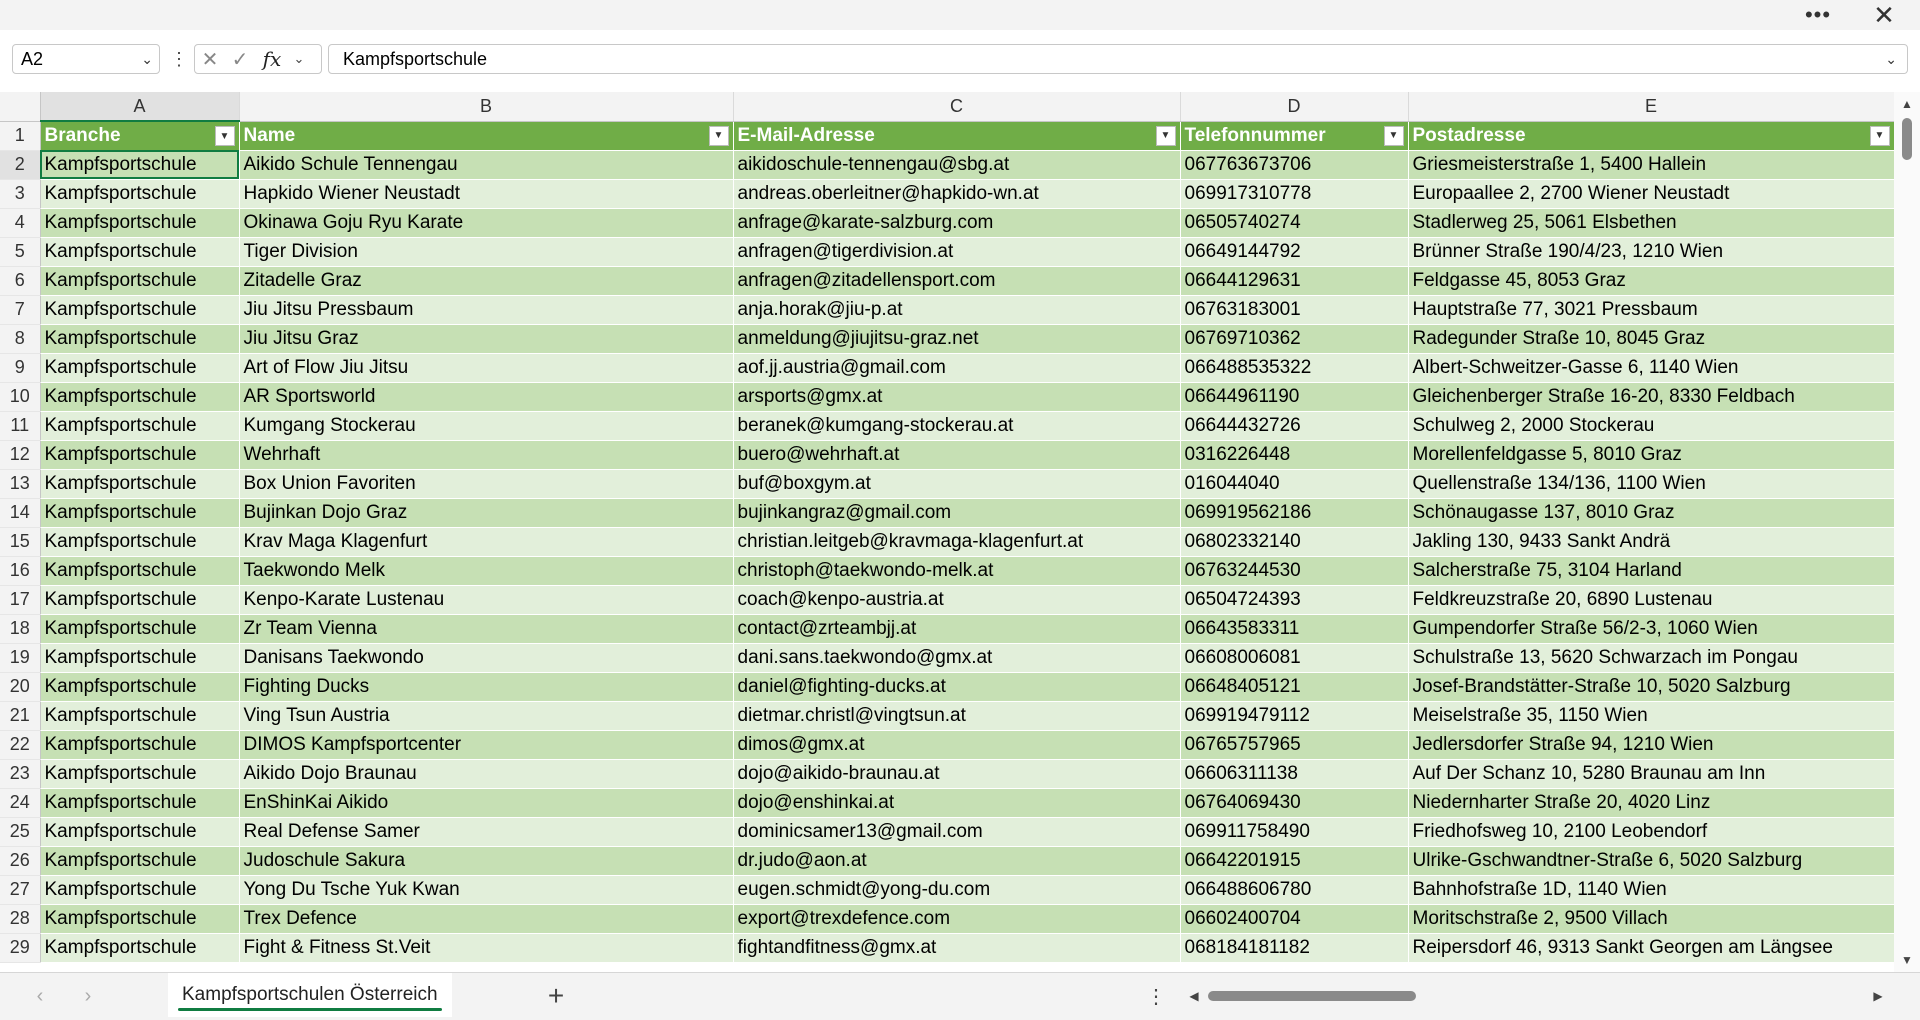  Describe the element at coordinates (957, 426) in the screenshot. I see `cell-email: beranek@kumgang-stockerau.at` at that location.